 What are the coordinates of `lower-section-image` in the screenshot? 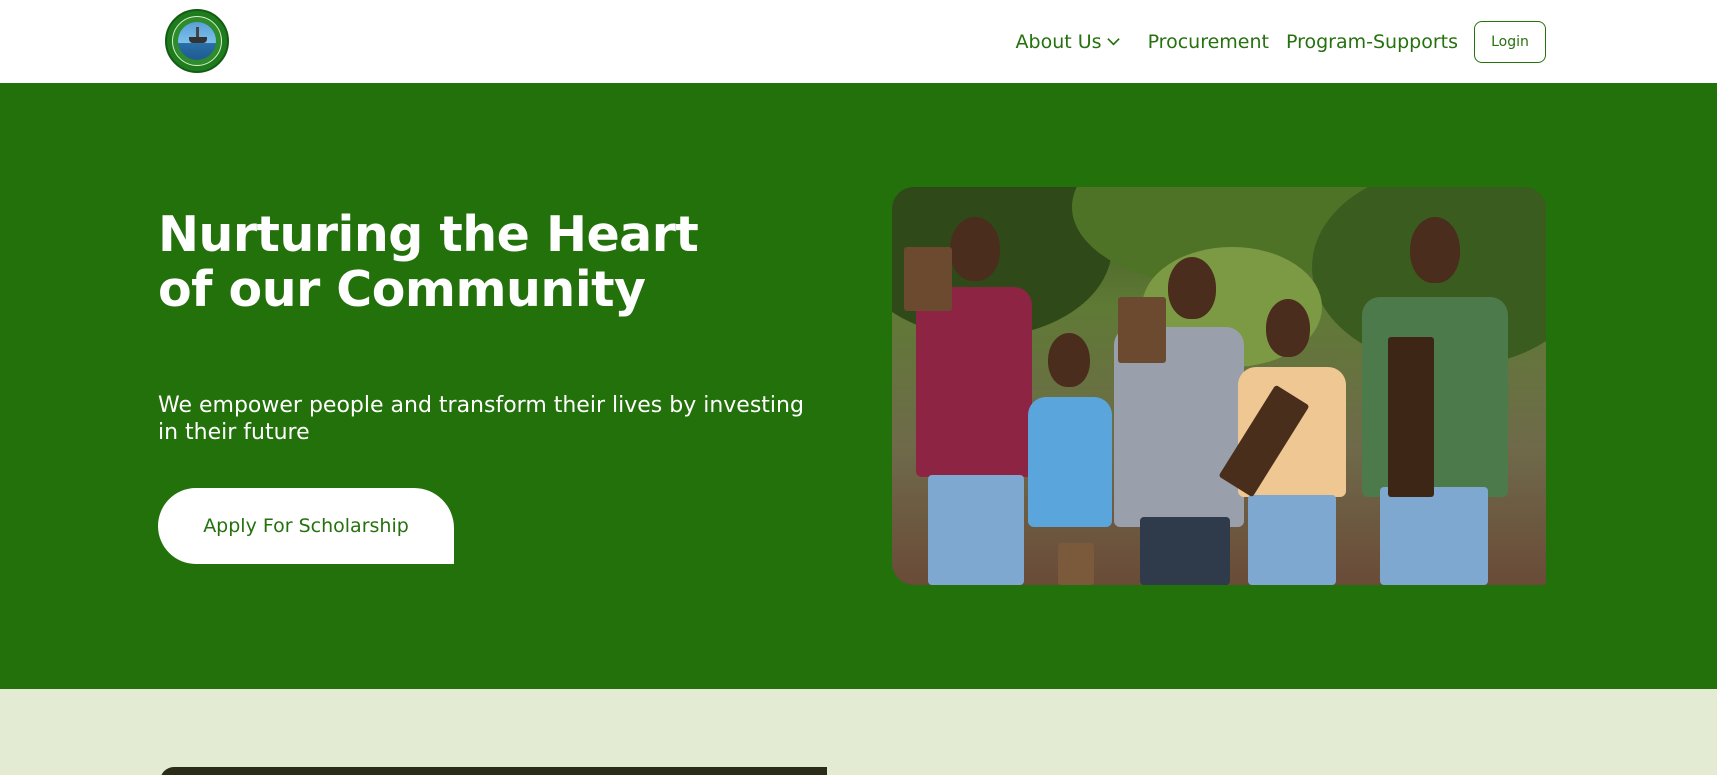 It's located at (493, 771).